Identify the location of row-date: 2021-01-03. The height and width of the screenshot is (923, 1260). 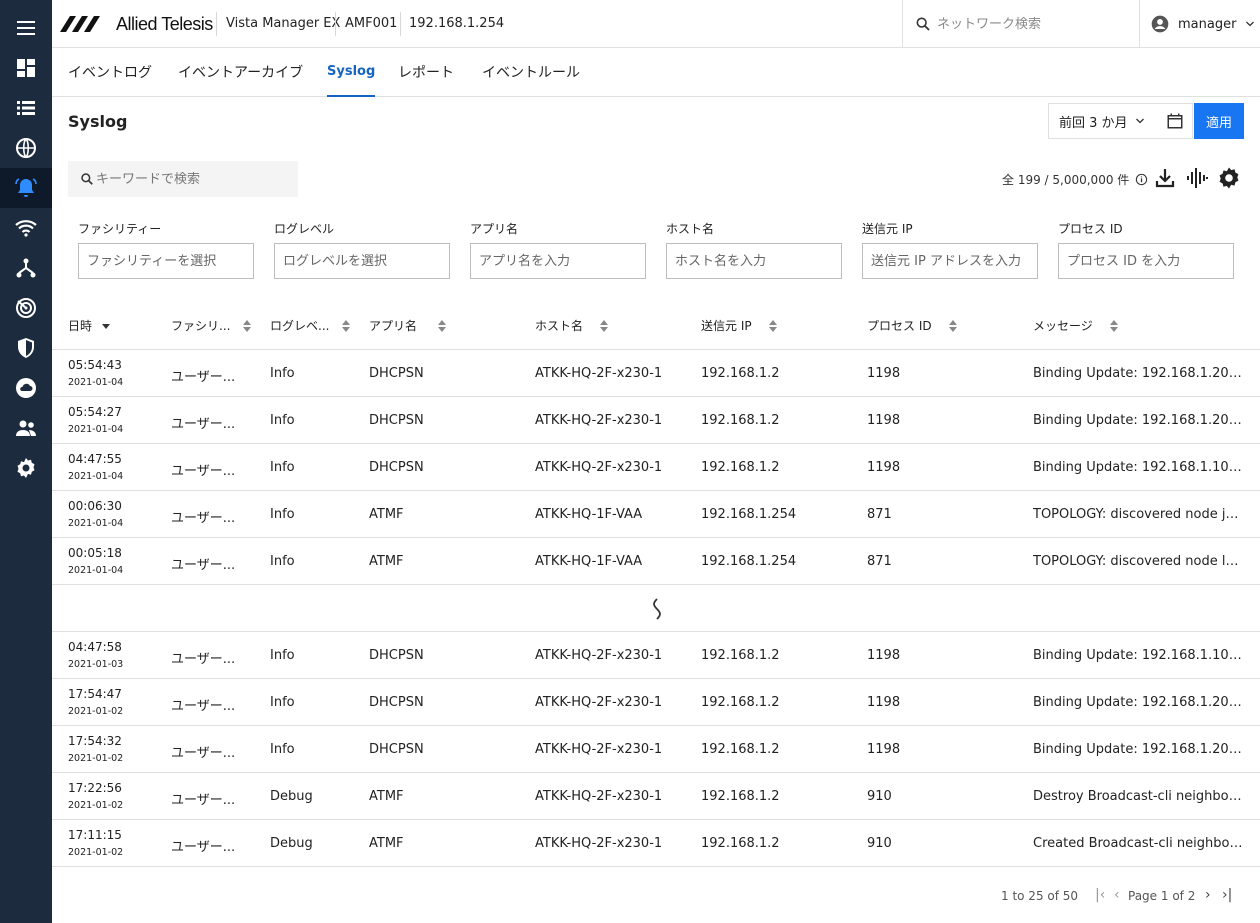
(96, 664).